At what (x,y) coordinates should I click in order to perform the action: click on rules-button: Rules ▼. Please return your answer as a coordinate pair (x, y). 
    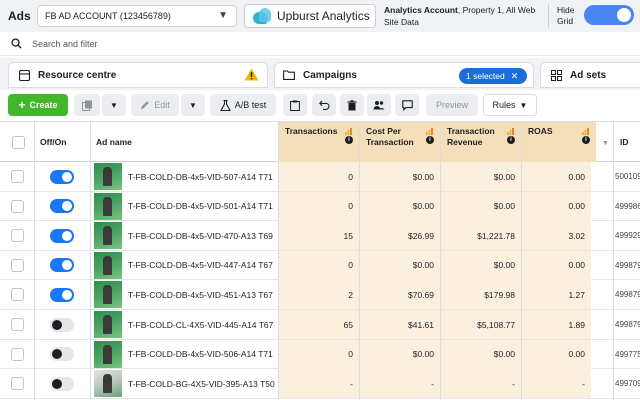
    Looking at the image, I should click on (510, 105).